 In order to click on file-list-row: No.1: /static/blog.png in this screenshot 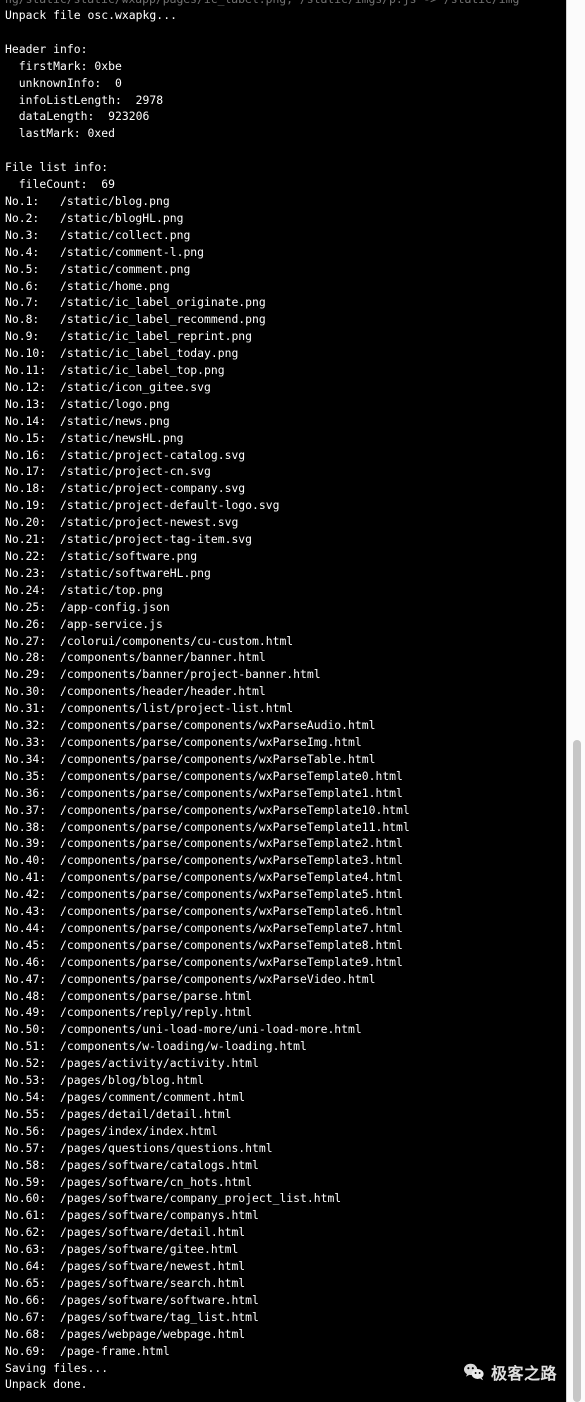, I will do `click(285, 201)`.